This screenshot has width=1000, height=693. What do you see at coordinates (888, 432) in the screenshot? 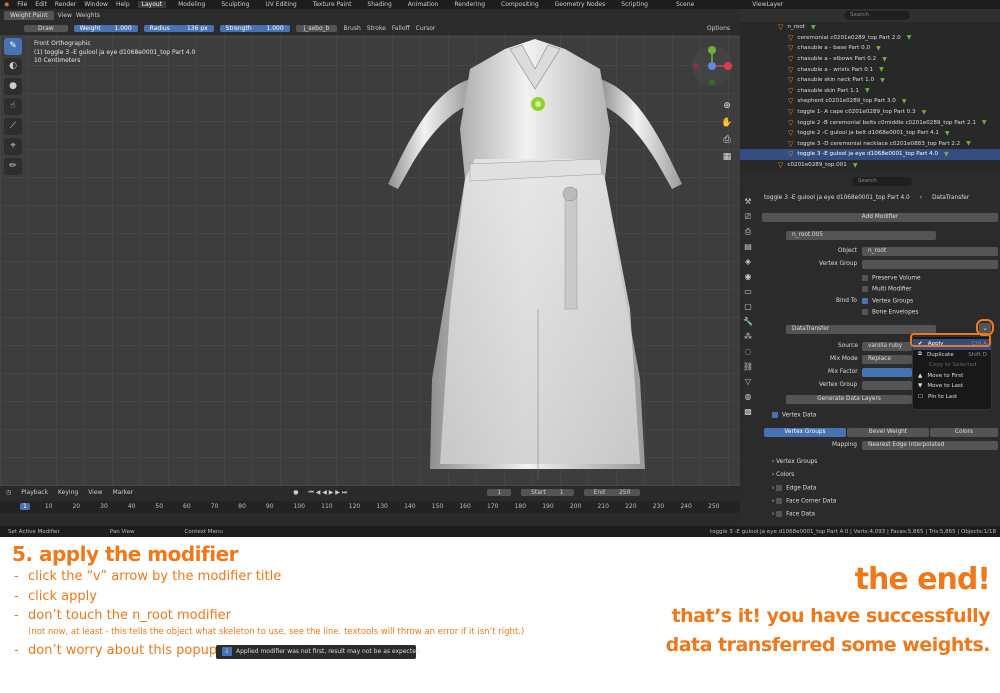
I see `tab-bevel-weight: Bevel Weight` at bounding box center [888, 432].